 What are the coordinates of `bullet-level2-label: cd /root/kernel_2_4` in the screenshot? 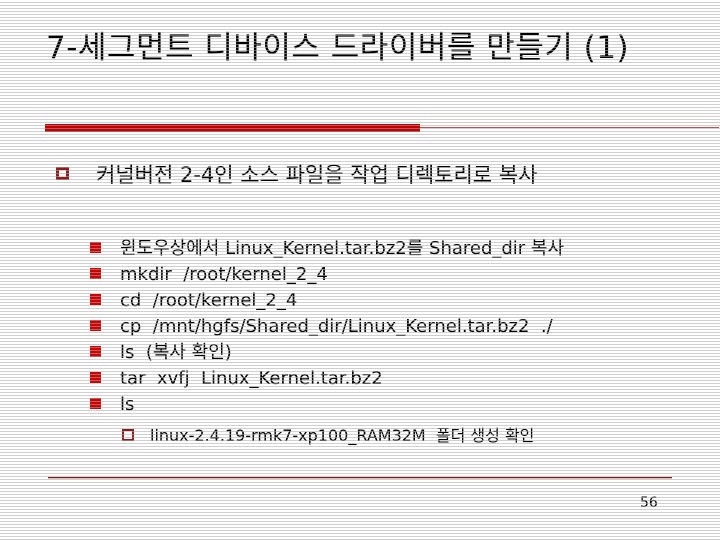 It's located at (209, 300).